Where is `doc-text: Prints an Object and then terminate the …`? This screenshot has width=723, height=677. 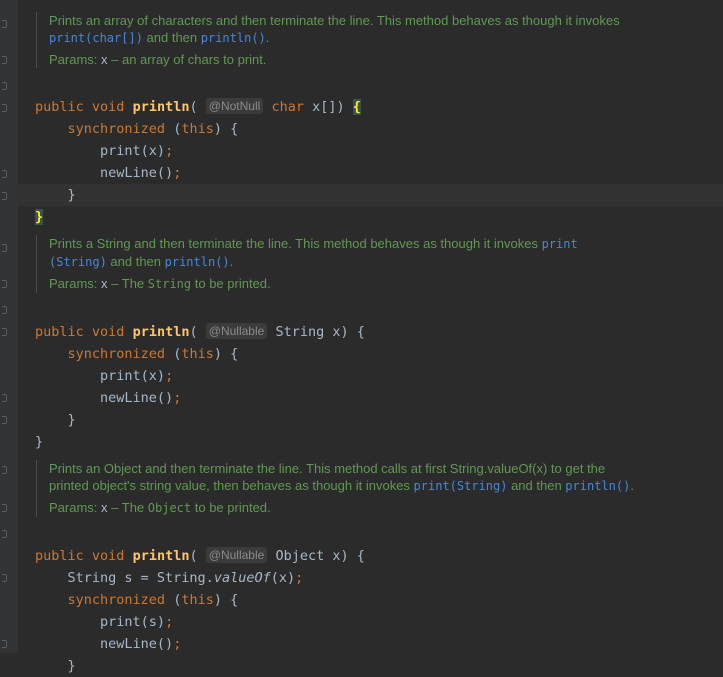 doc-text: Prints an Object and then terminate the … is located at coordinates (327, 468).